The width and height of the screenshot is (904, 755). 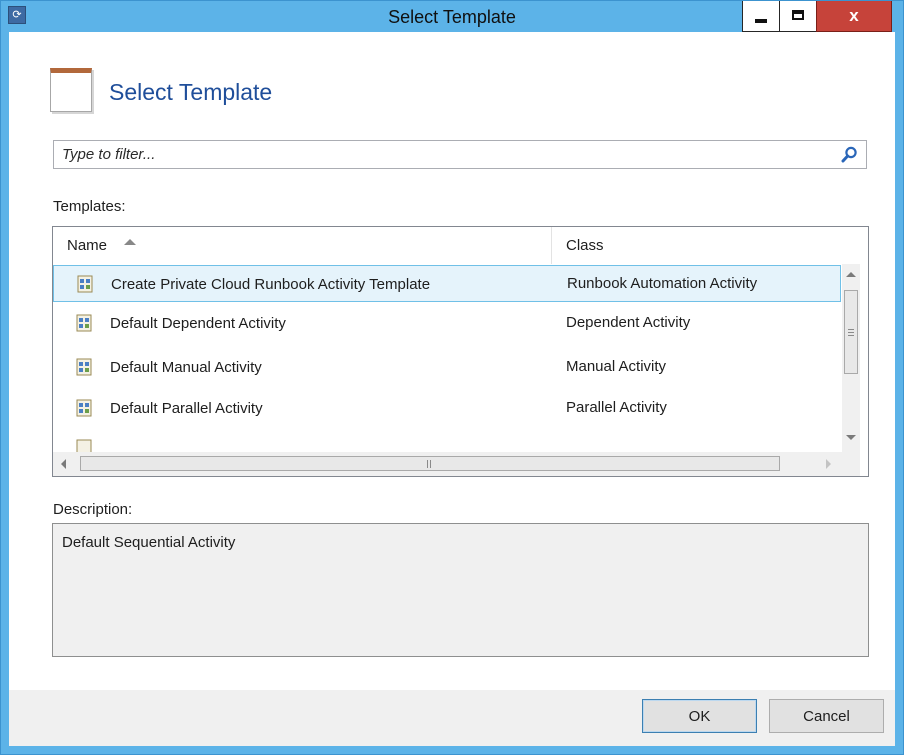 I want to click on filter-box, so click(x=460, y=154).